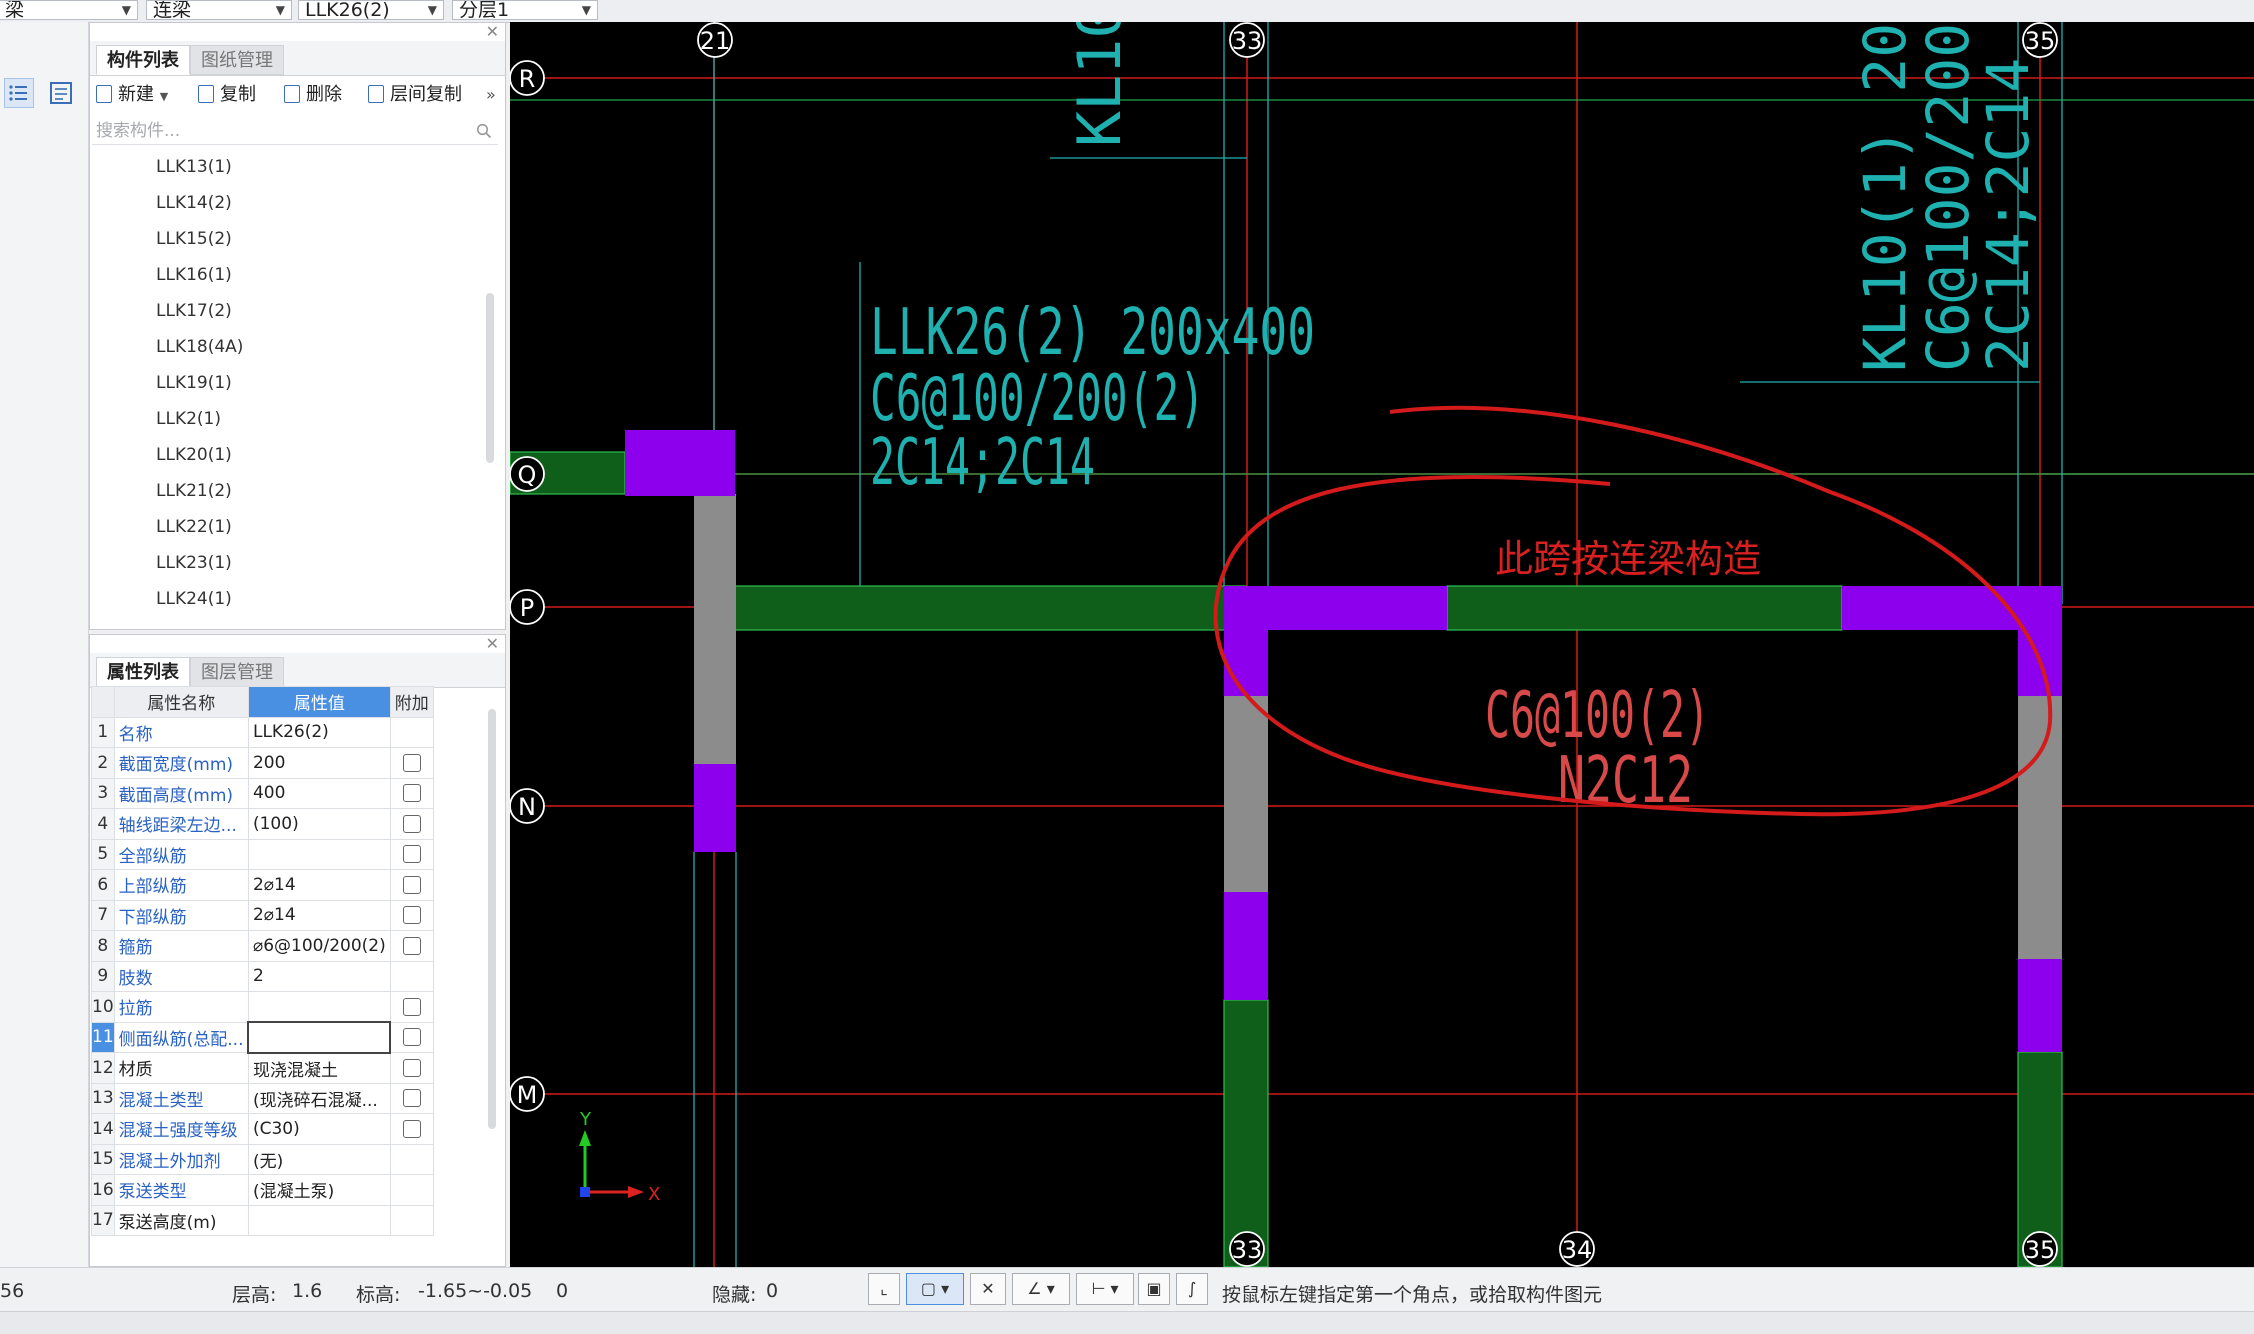 Image resolution: width=2254 pixels, height=1334 pixels. What do you see at coordinates (484, 10) in the screenshot?
I see `dropdown-value: 分层1` at bounding box center [484, 10].